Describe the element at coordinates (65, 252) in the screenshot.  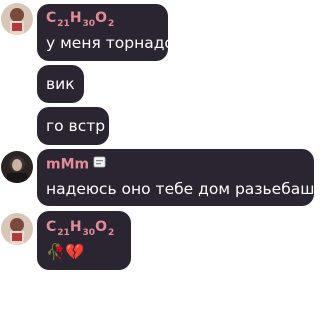
I see `message-emoji: 🥀💔` at that location.